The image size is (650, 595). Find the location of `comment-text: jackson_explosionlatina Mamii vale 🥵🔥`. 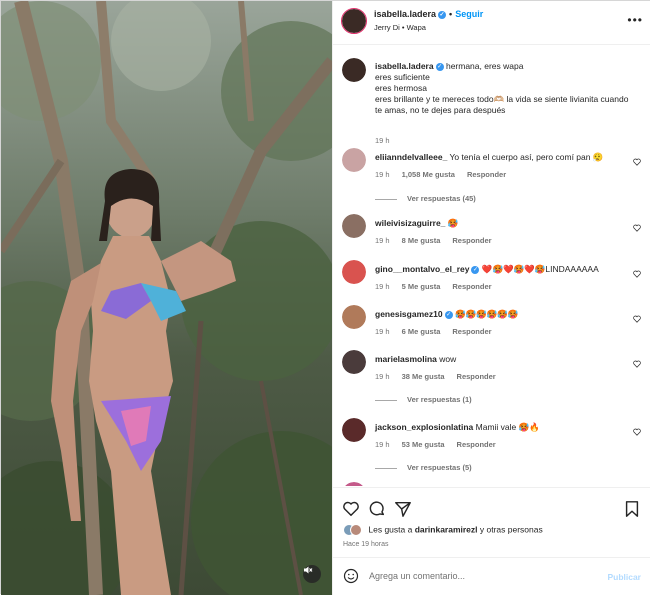

comment-text: jackson_explosionlatina Mamii vale 🥵🔥 is located at coordinates (457, 427).